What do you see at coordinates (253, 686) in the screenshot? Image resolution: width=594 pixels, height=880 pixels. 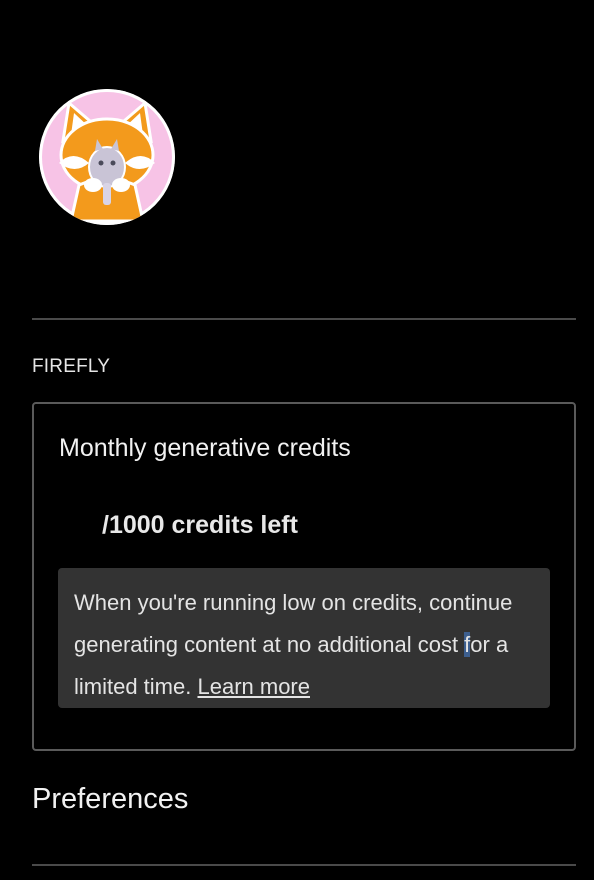 I see `learn-more-link: Learn more` at bounding box center [253, 686].